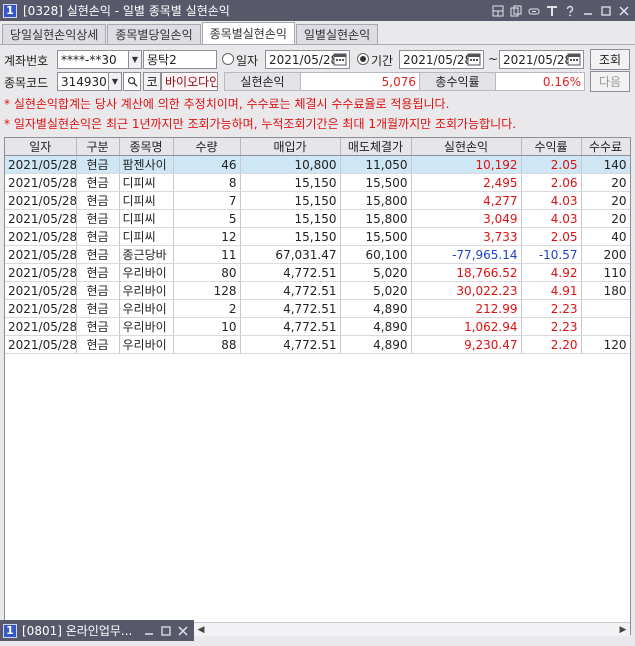  Describe the element at coordinates (610, 59) in the screenshot. I see `query-button: 조회` at that location.